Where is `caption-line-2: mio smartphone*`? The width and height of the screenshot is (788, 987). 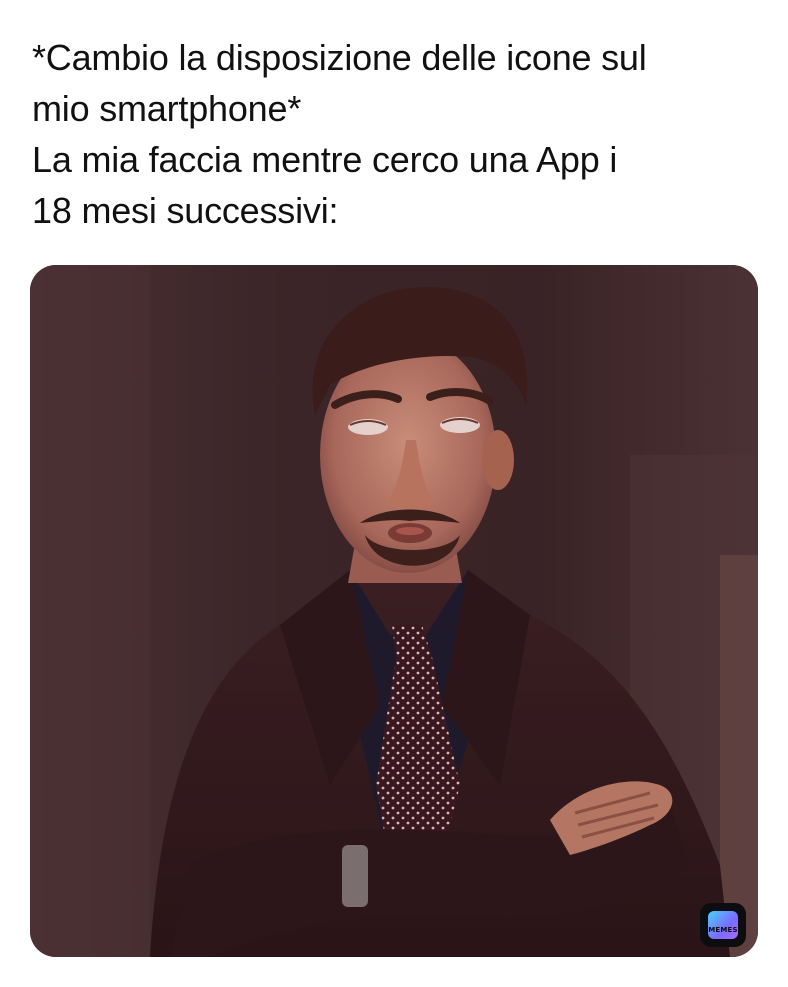 caption-line-2: mio smartphone* is located at coordinates (167, 108).